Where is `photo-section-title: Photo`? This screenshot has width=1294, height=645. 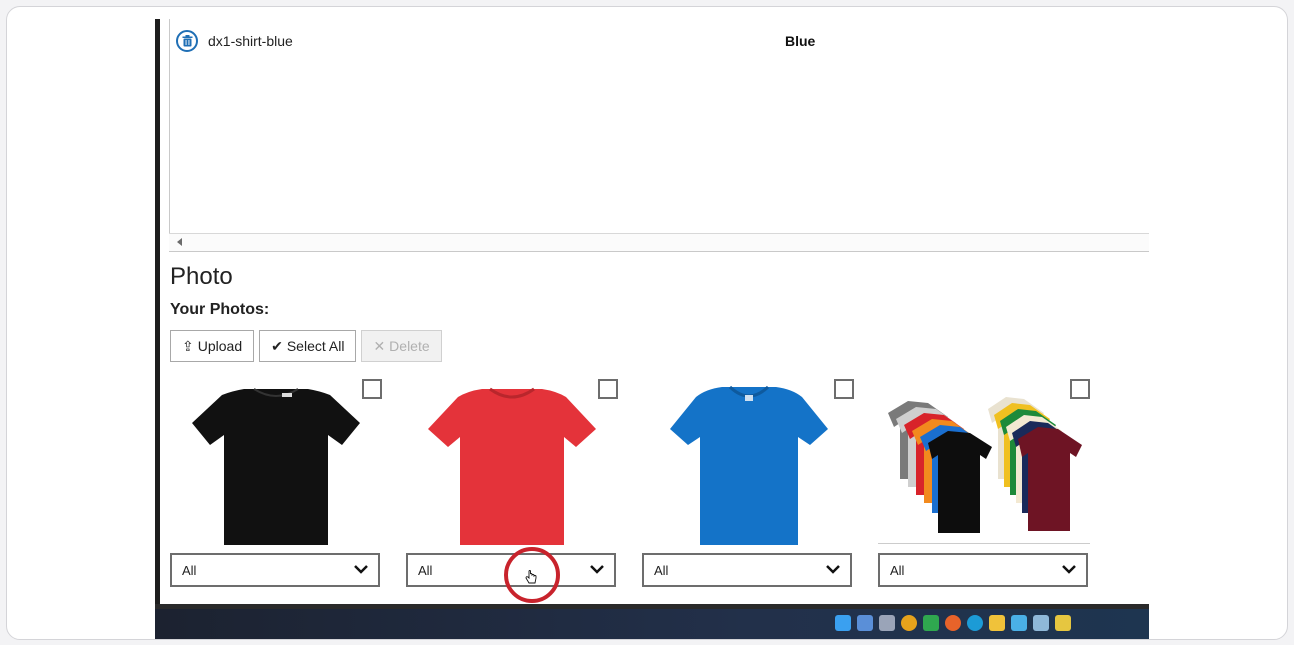
photo-section-title: Photo is located at coordinates (201, 276).